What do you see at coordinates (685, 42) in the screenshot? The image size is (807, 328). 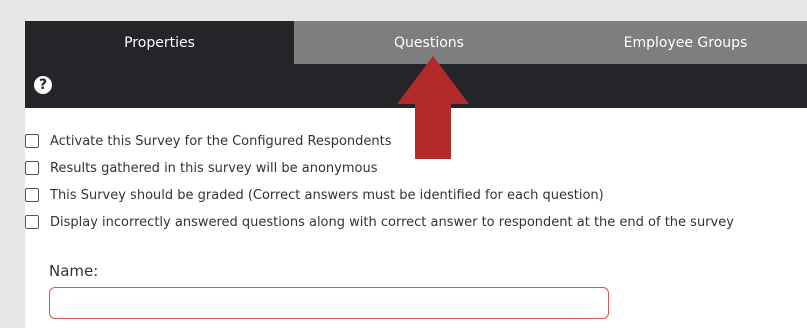 I see `tab-employee-groups: Employee Groups` at bounding box center [685, 42].